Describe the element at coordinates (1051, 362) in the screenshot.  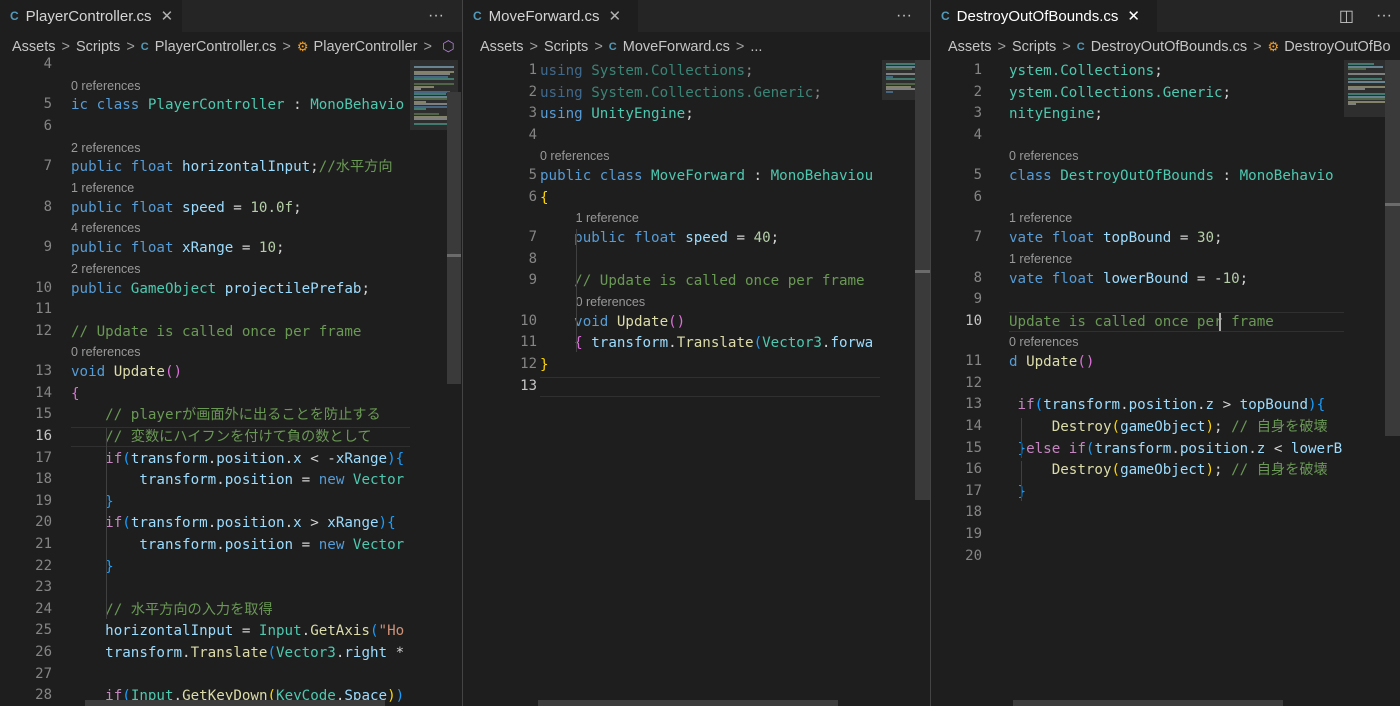
I see `code-line: d Update()` at that location.